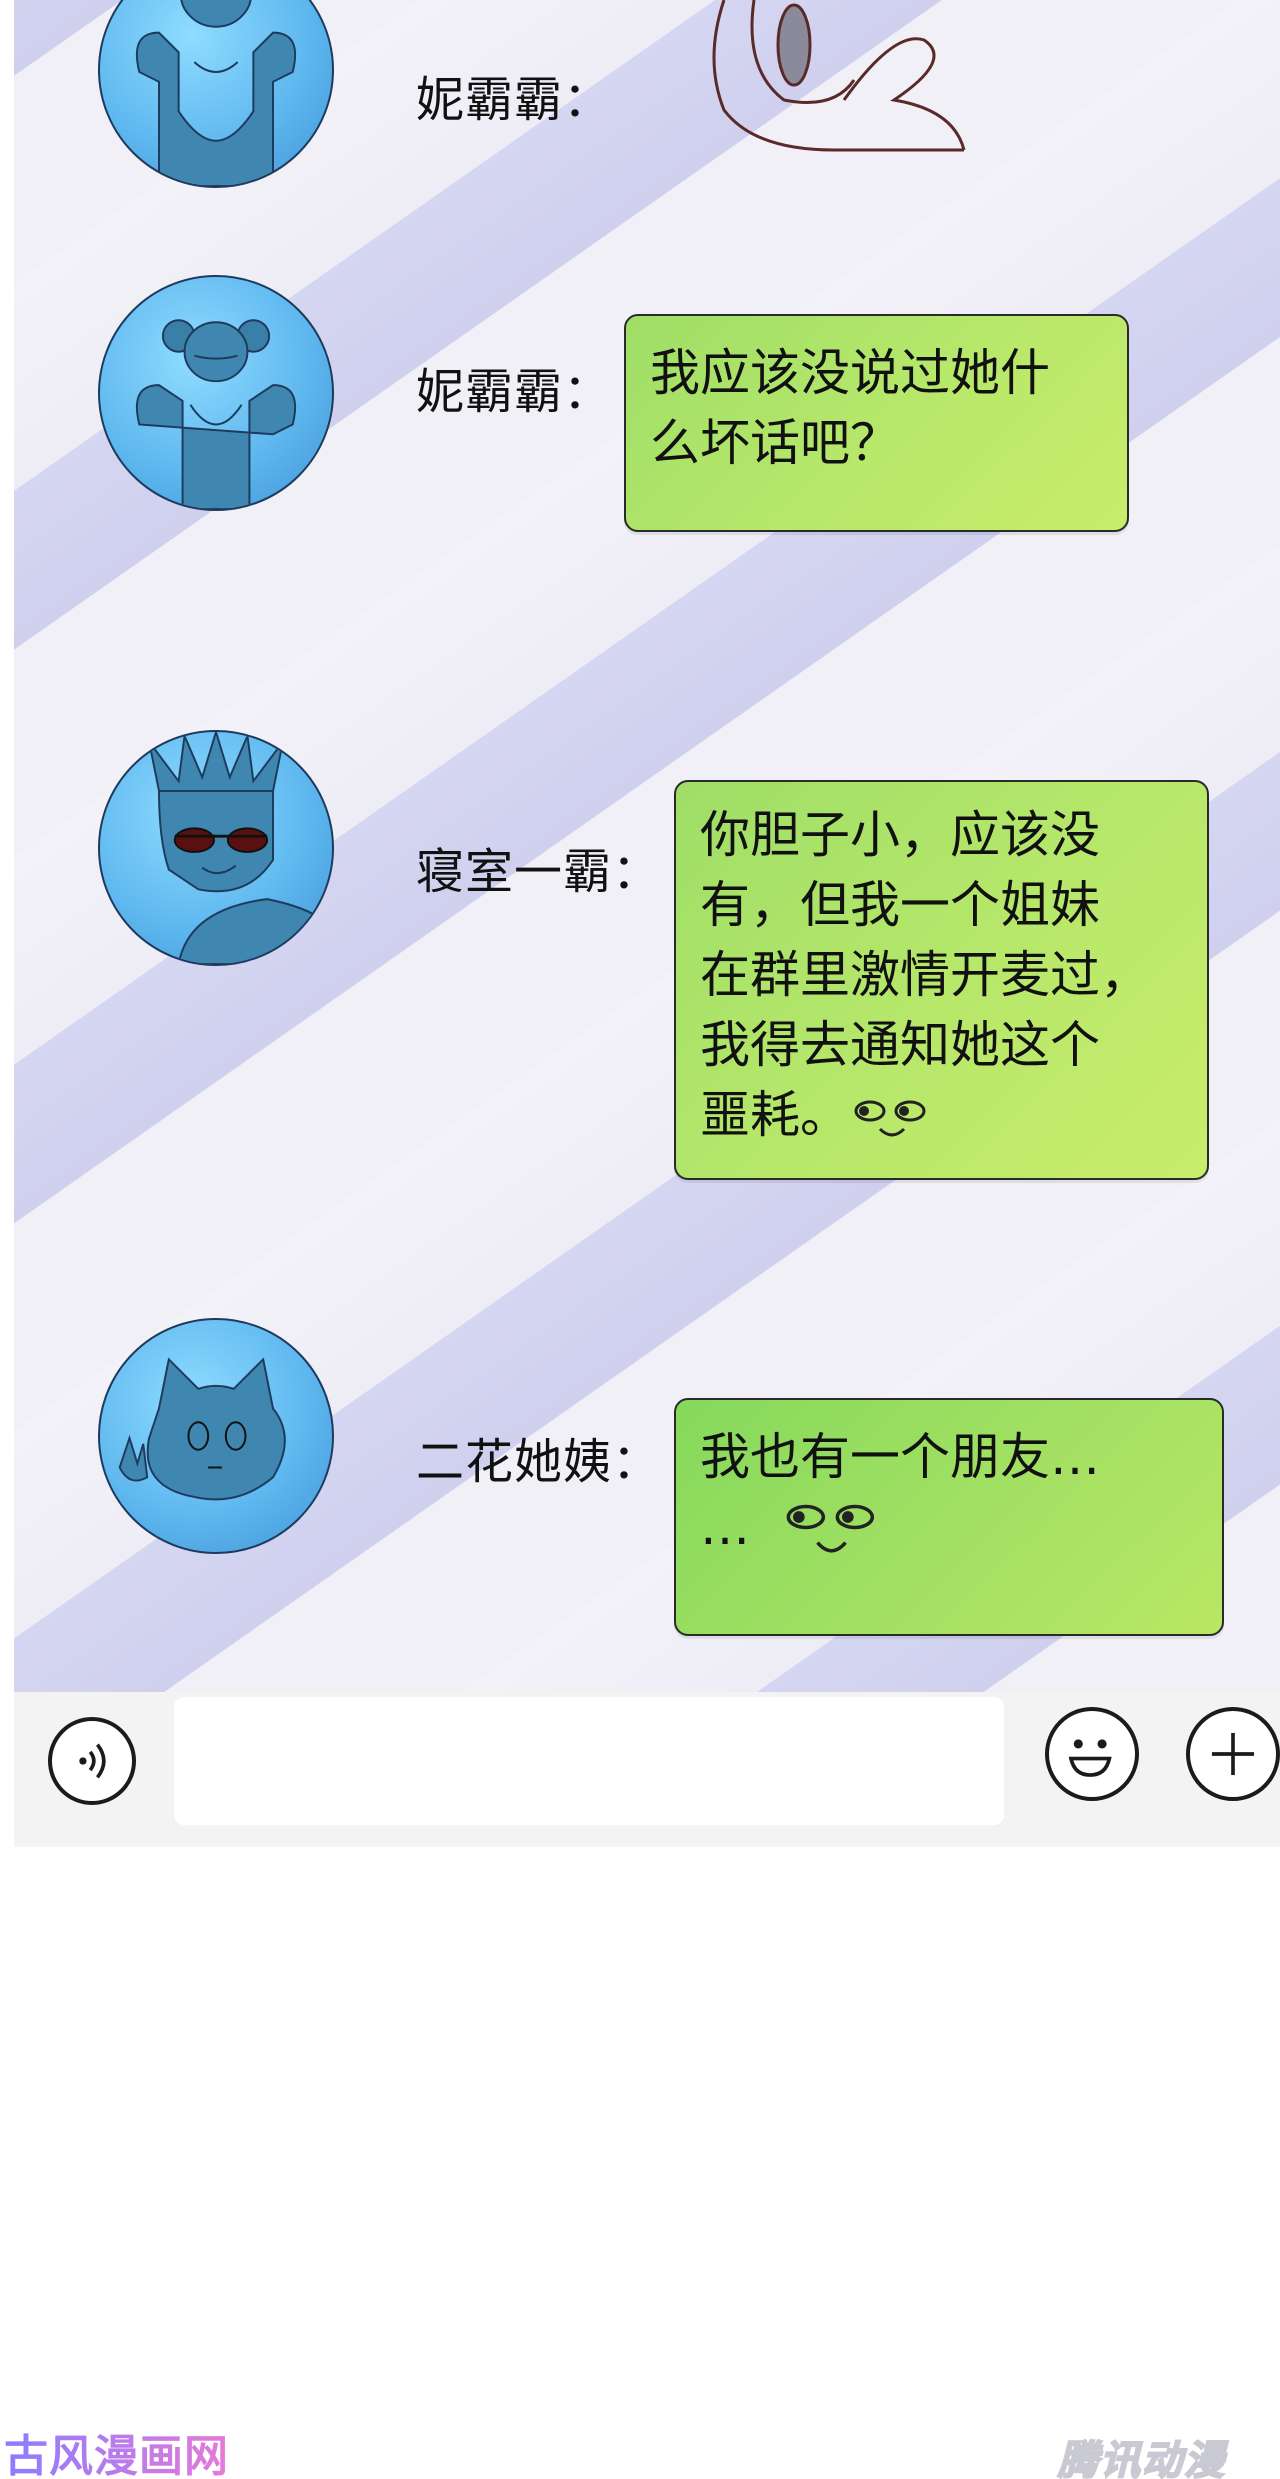  I want to click on plus-icon, so click(1233, 1754).